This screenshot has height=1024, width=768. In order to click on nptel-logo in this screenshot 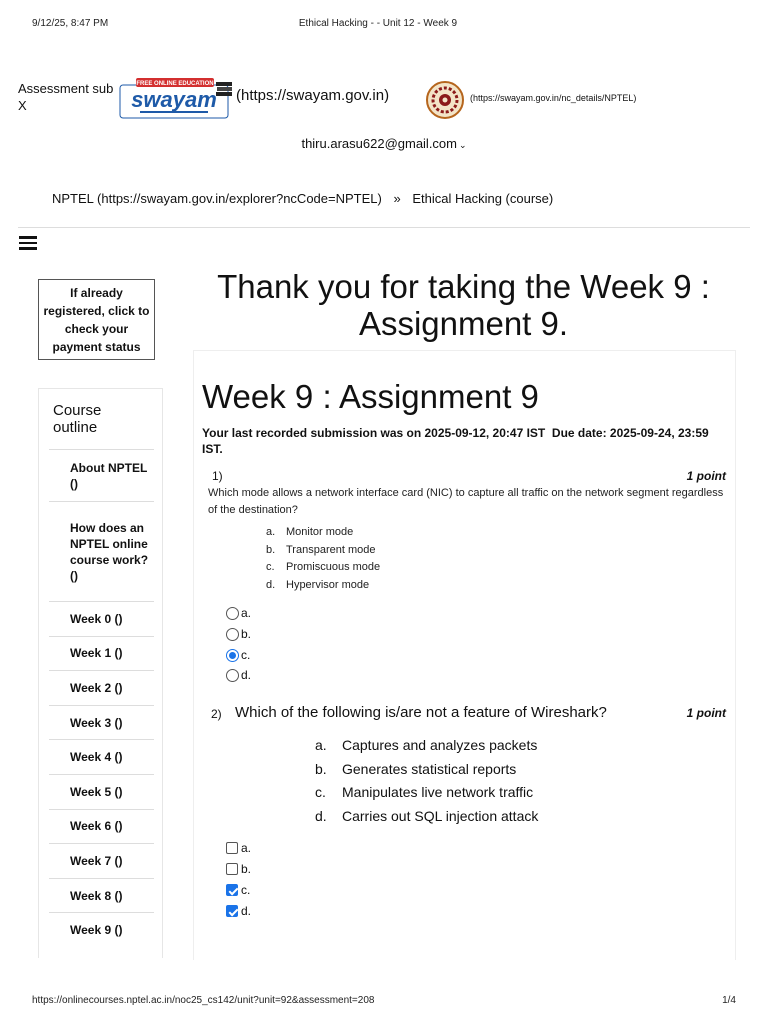, I will do `click(445, 100)`.